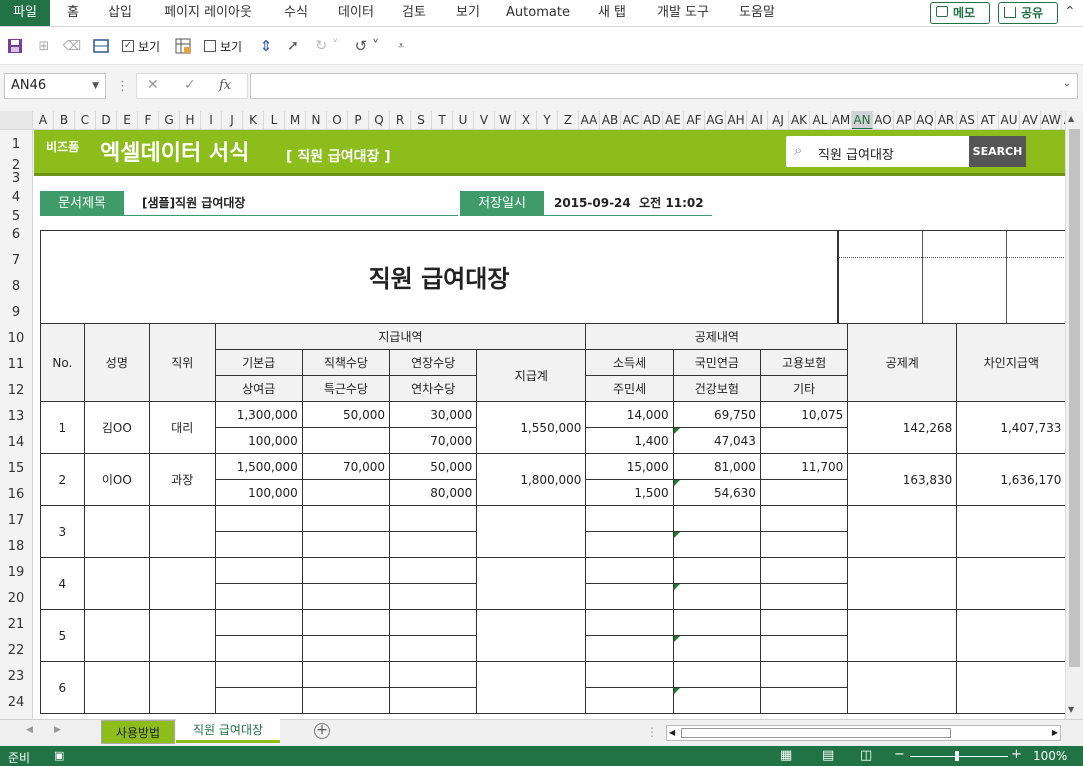 The width and height of the screenshot is (1083, 766). What do you see at coordinates (716, 414) in the screenshot?
I see `cell-pension: 69,750` at bounding box center [716, 414].